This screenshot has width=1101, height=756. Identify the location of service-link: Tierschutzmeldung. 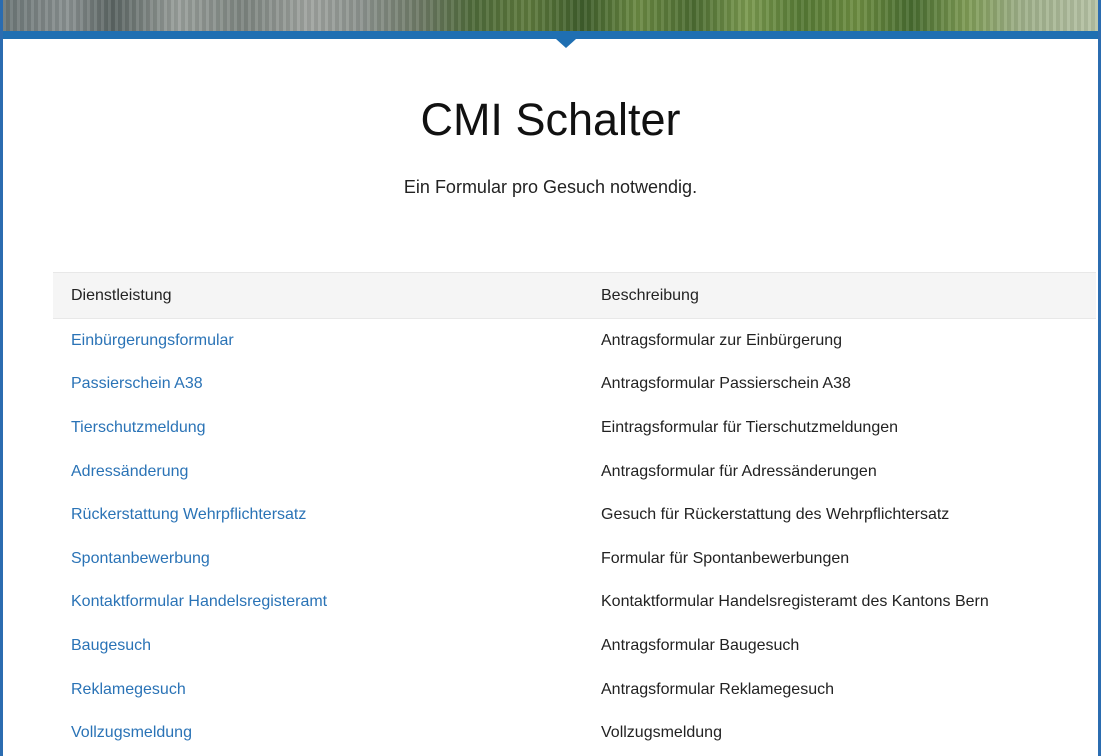
(138, 427).